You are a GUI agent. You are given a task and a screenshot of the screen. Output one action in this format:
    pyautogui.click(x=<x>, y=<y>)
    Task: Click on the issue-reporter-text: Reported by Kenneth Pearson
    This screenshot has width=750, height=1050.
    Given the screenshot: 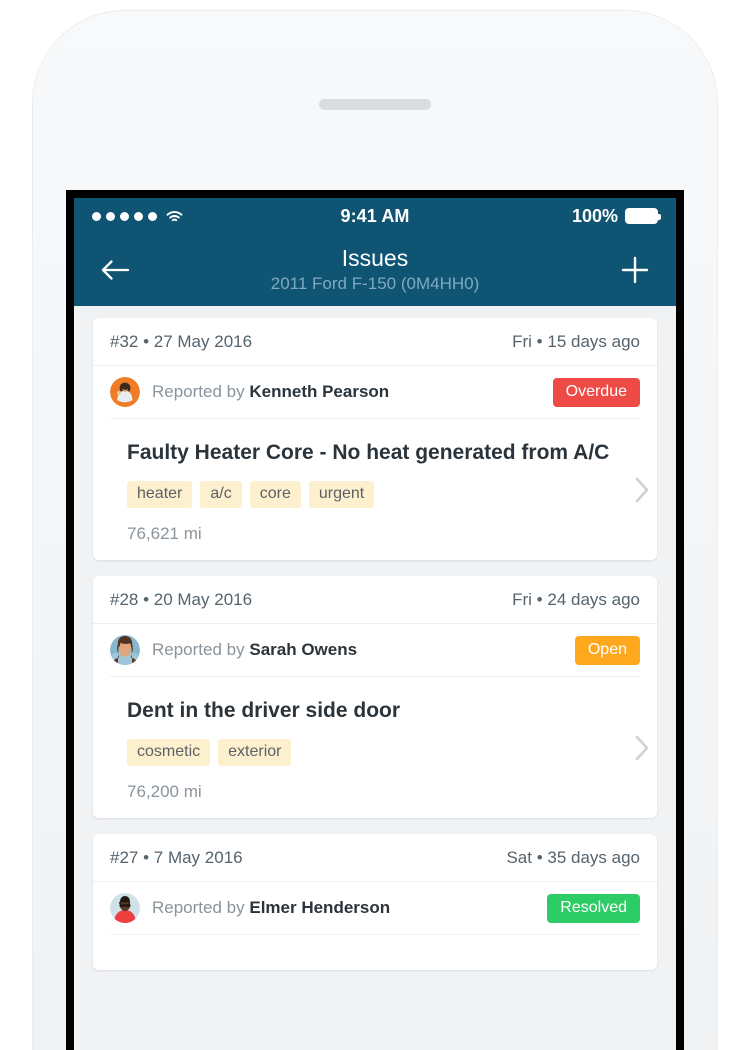 What is the action you would take?
    pyautogui.click(x=270, y=392)
    